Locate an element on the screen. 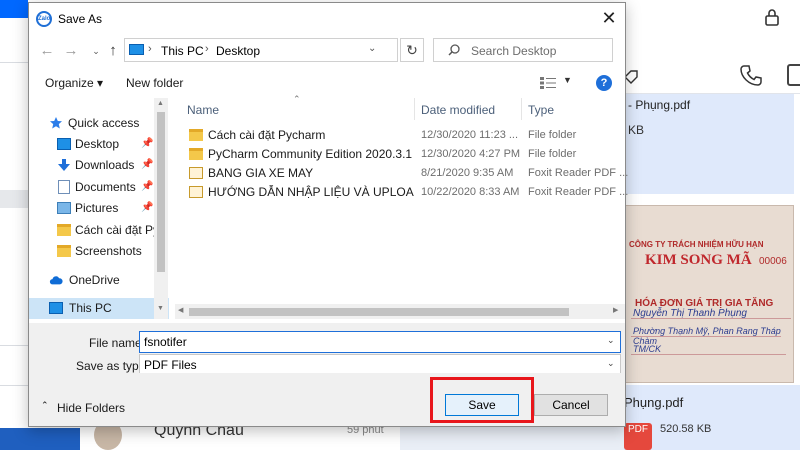 This screenshot has height=450, width=800. recent-locations-chevron-icon: ⌄ is located at coordinates (96, 51).